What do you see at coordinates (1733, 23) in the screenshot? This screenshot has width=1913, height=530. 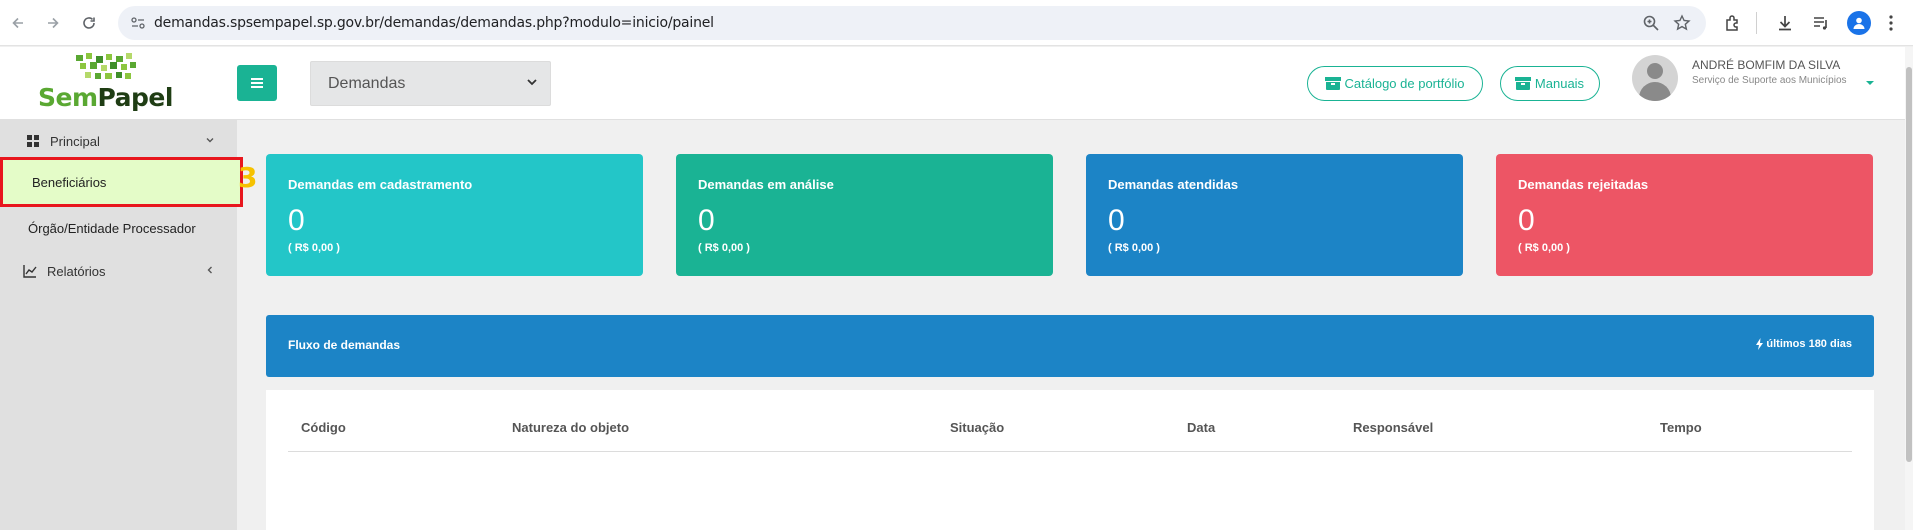 I see `extensions-icon` at bounding box center [1733, 23].